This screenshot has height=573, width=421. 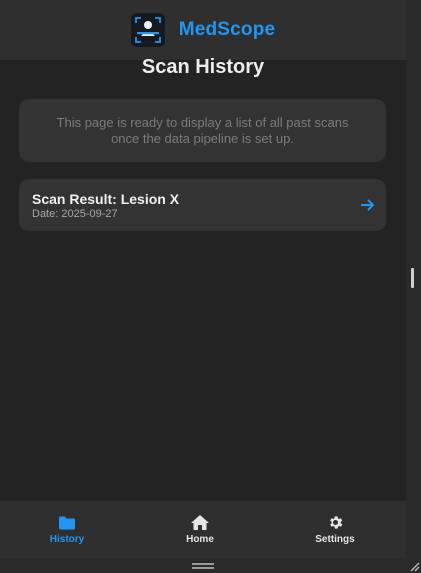 I want to click on nav-history: History, so click(x=67, y=529).